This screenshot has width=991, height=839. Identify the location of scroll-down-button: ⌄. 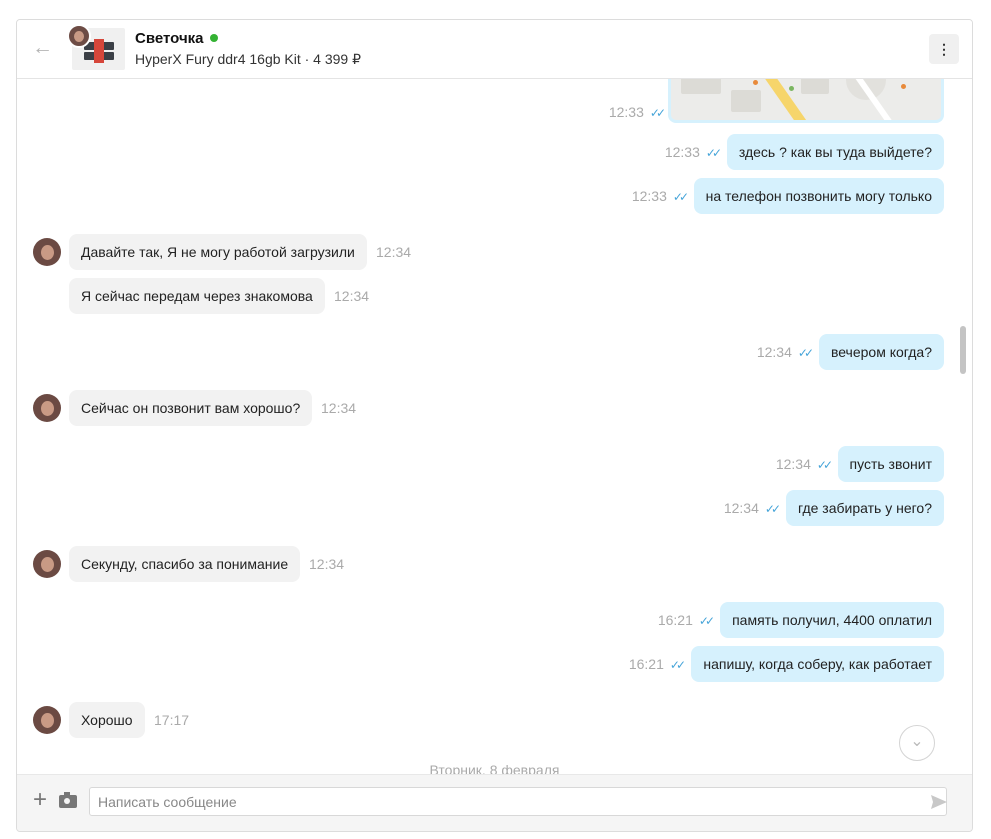
(917, 743).